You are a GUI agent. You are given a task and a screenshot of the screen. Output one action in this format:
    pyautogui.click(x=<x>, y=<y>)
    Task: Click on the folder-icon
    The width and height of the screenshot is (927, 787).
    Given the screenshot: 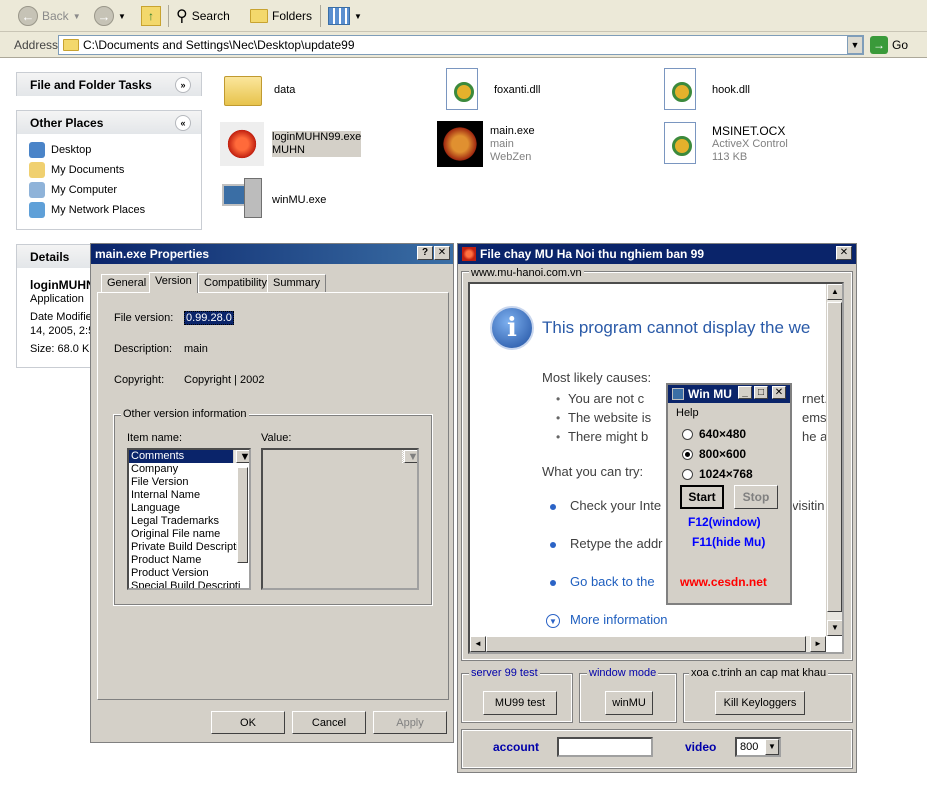 What is the action you would take?
    pyautogui.click(x=71, y=45)
    